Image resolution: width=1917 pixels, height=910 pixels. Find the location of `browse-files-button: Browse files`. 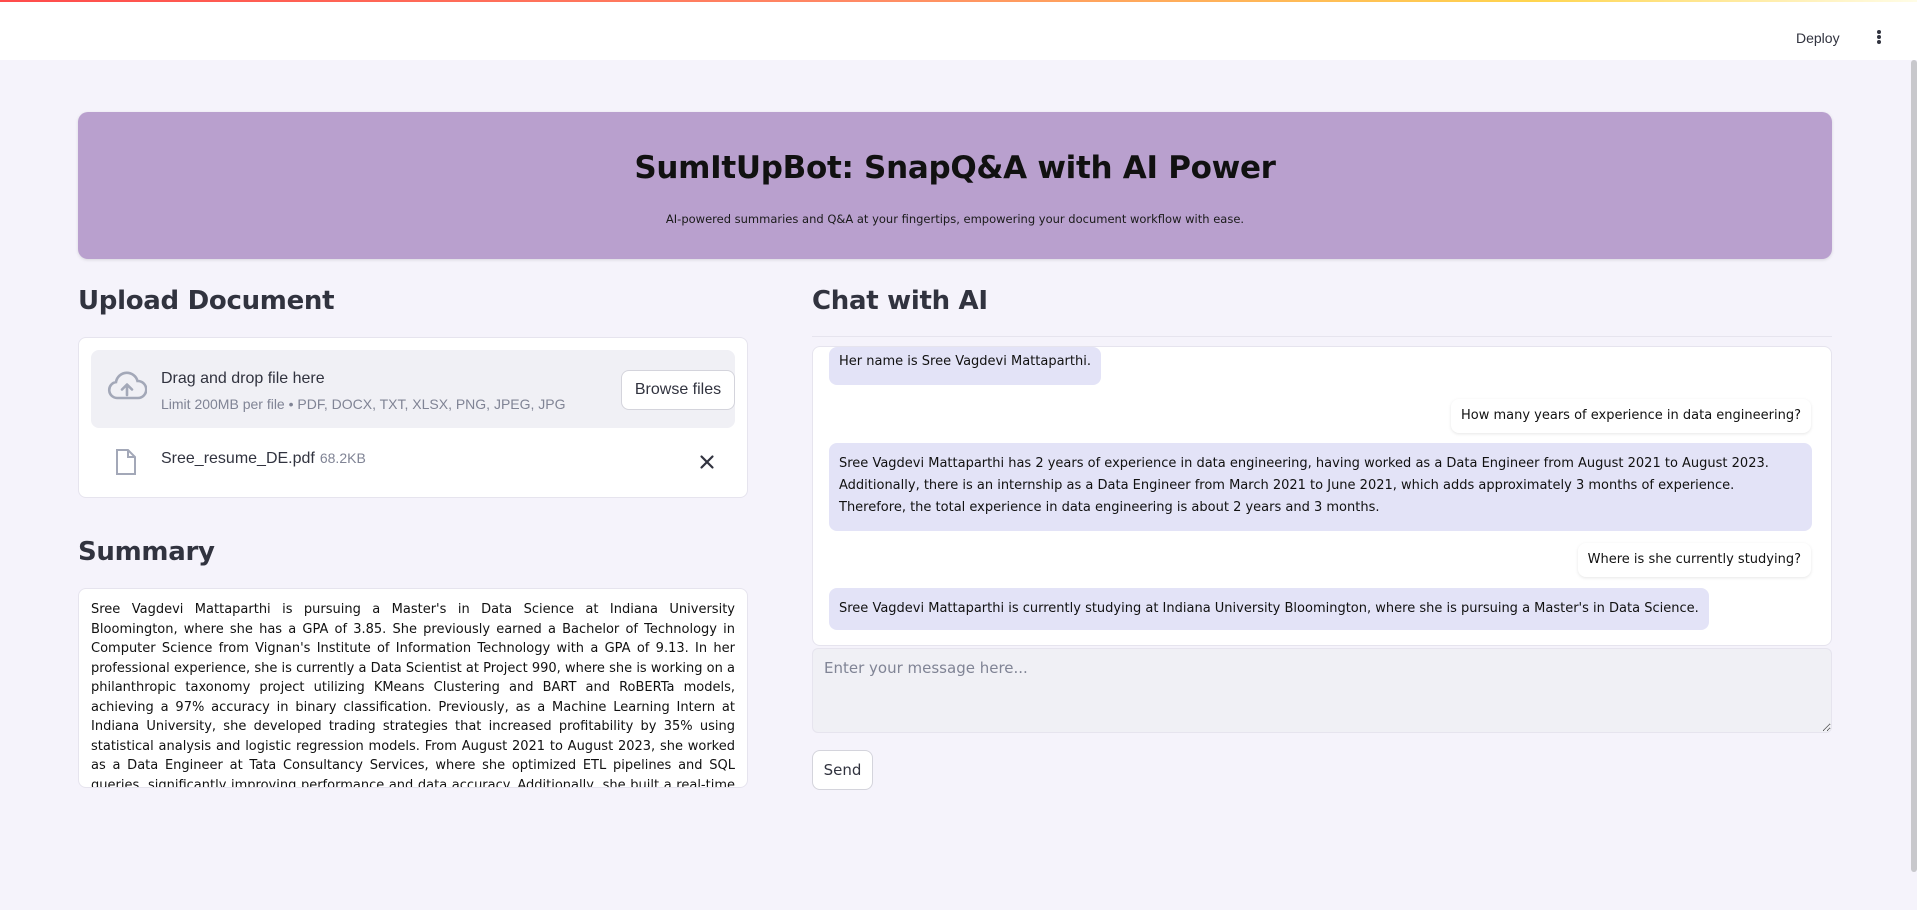

browse-files-button: Browse files is located at coordinates (678, 390).